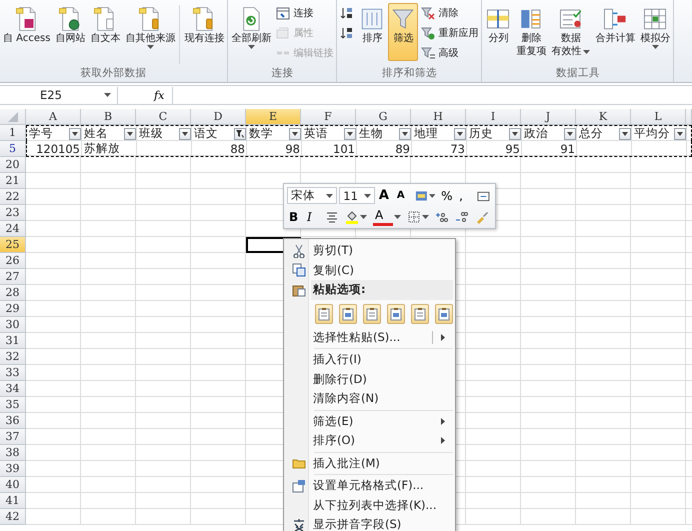 The height and width of the screenshot is (531, 692). What do you see at coordinates (13, 357) in the screenshot?
I see `row-header: 32` at bounding box center [13, 357].